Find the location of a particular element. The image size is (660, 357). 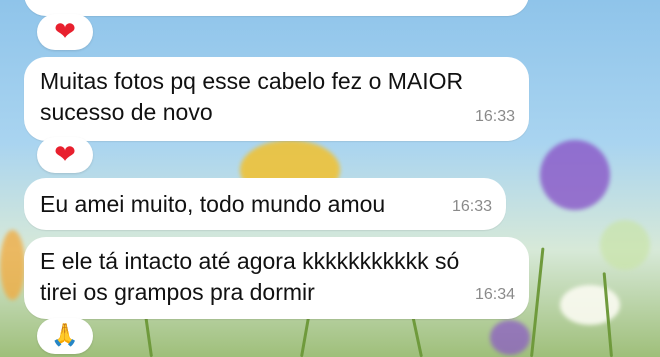

message-text: Eu amei muito, todo mundo amou is located at coordinates (213, 204).